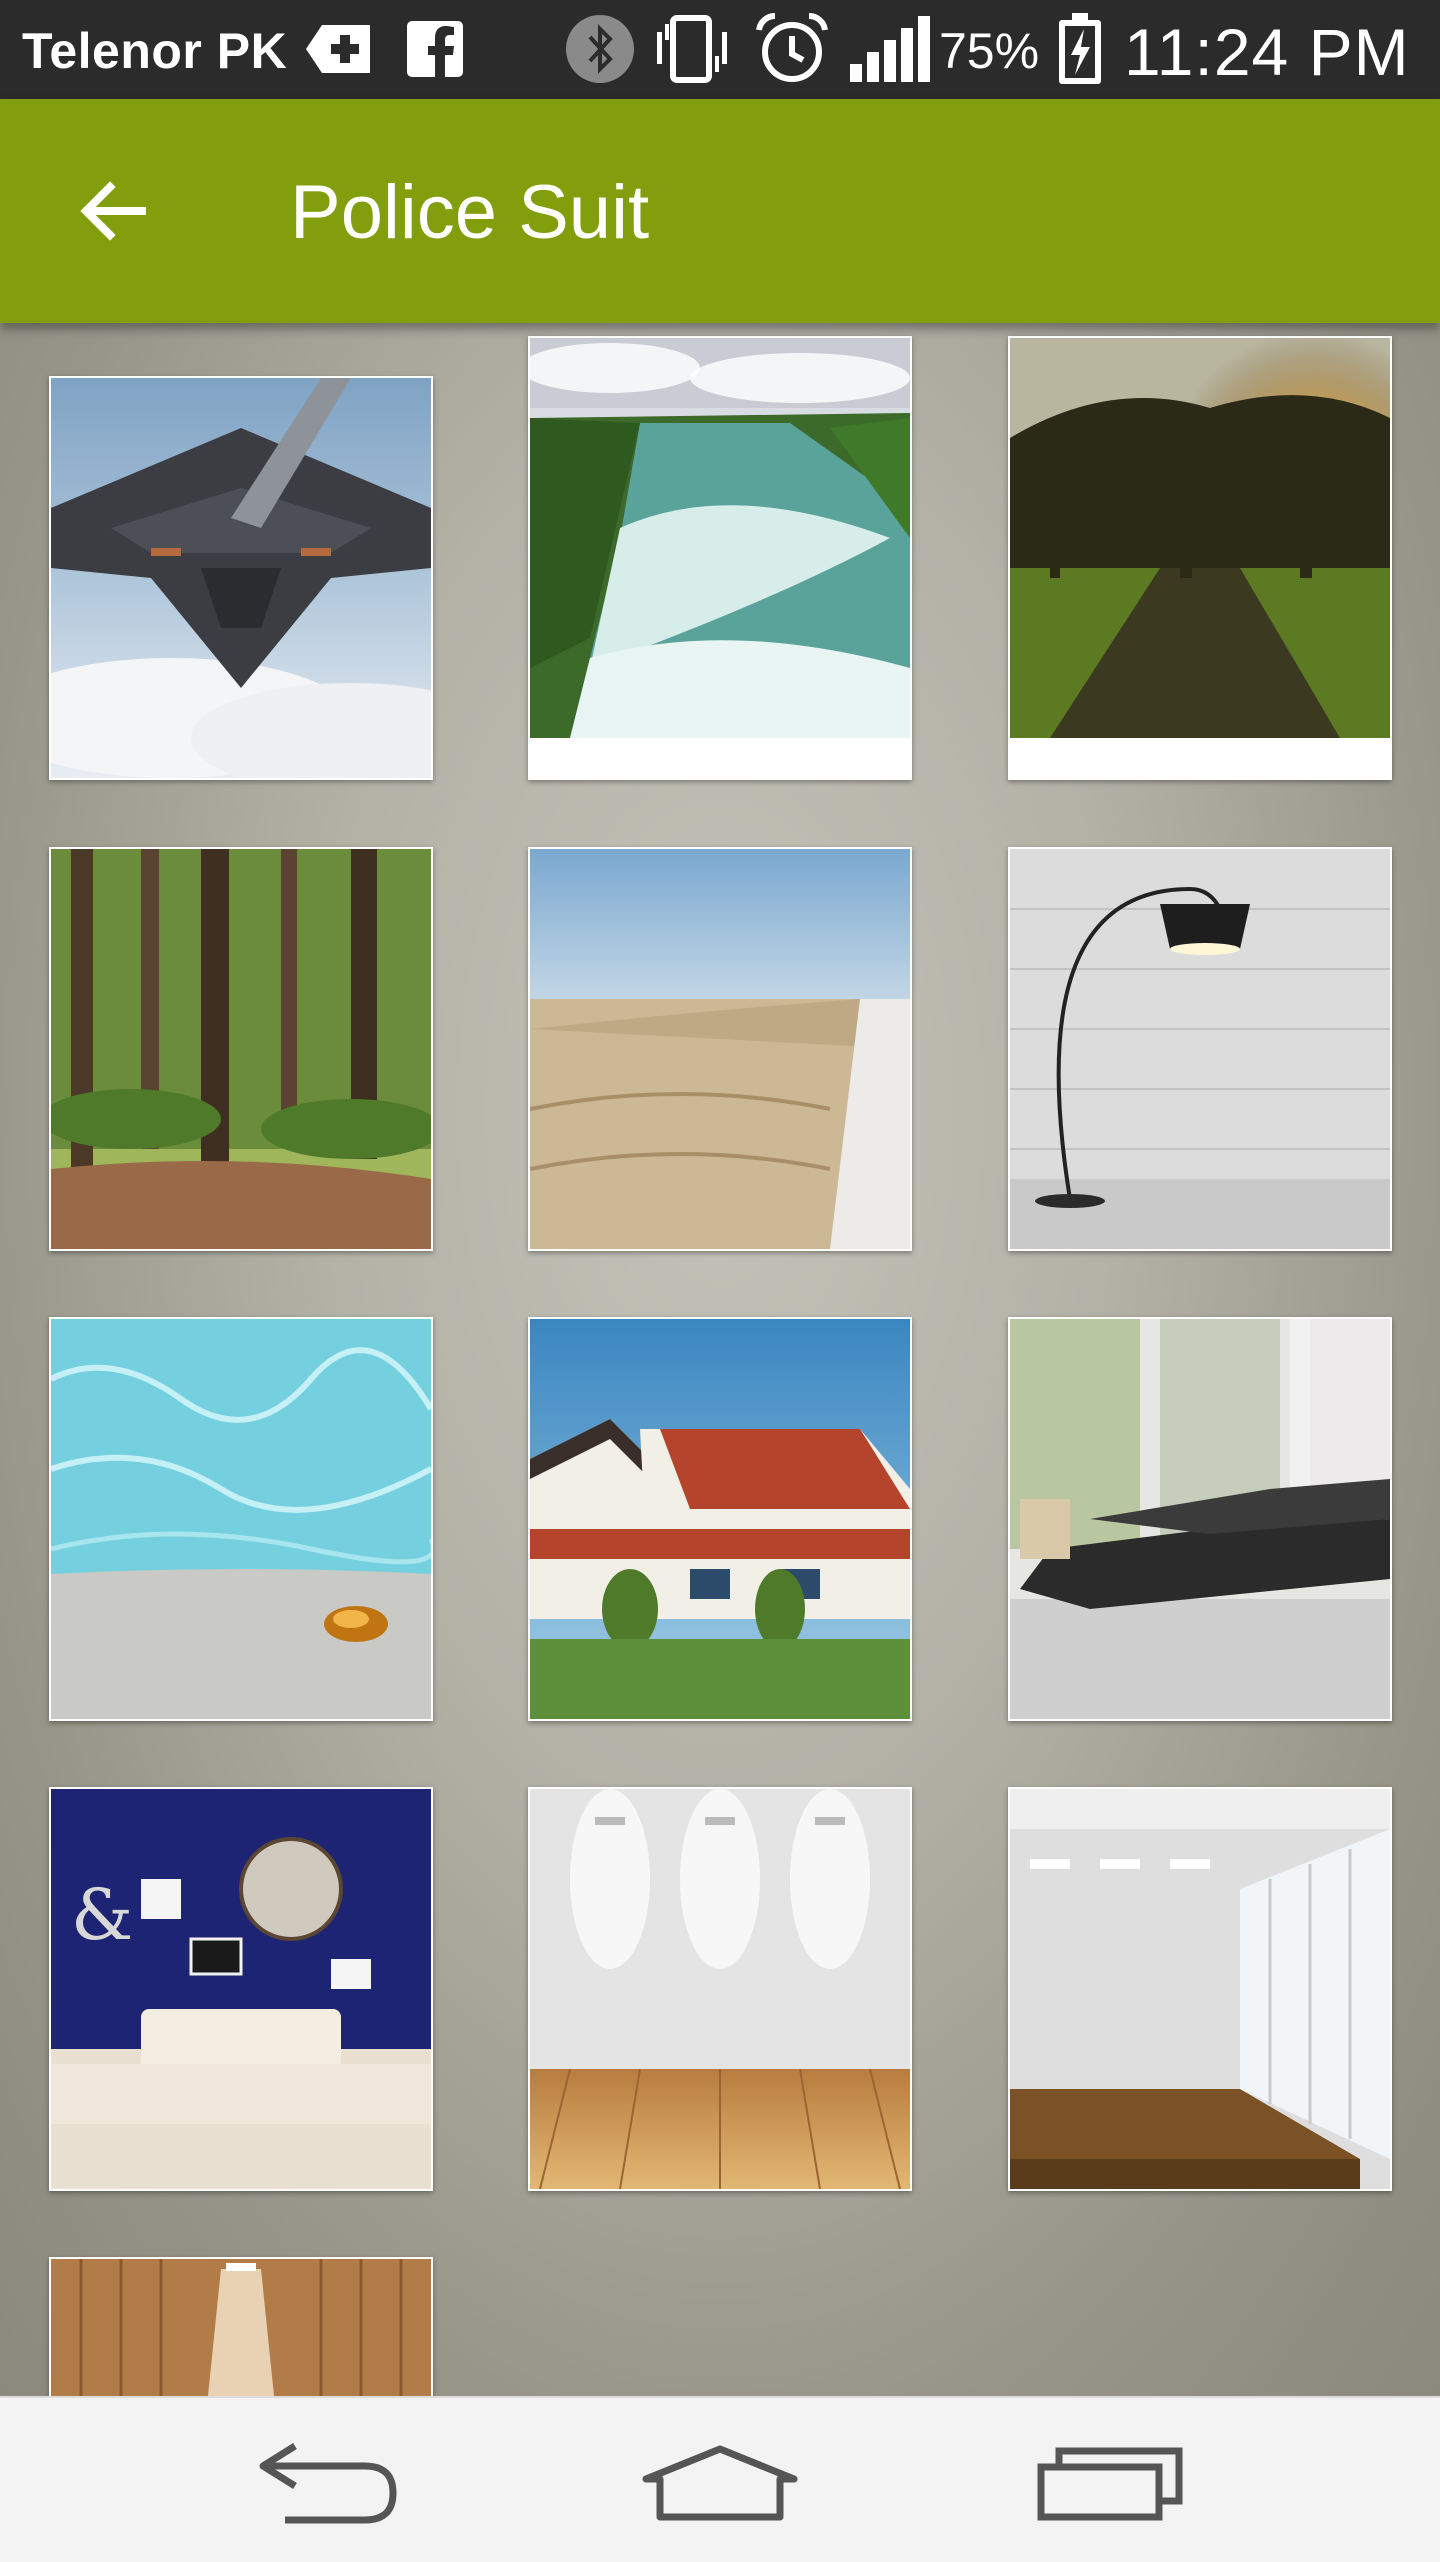 This screenshot has width=1440, height=2562. I want to click on arrow-back-icon, so click(113, 211).